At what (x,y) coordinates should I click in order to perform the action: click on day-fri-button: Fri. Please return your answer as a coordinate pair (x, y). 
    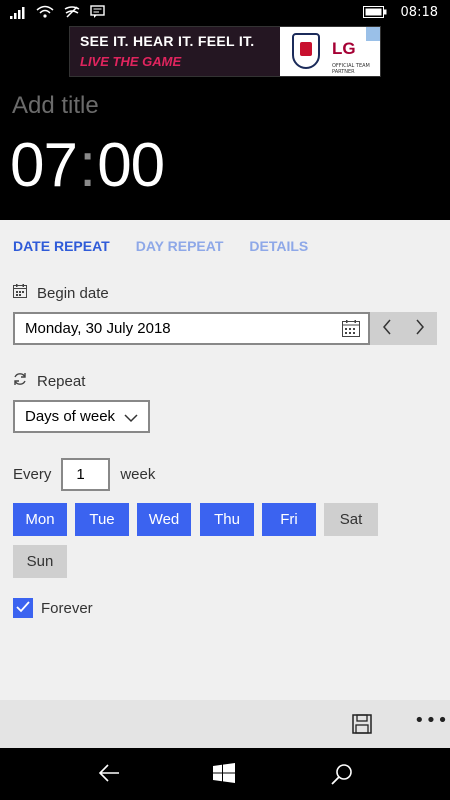
    Looking at the image, I should click on (289, 519).